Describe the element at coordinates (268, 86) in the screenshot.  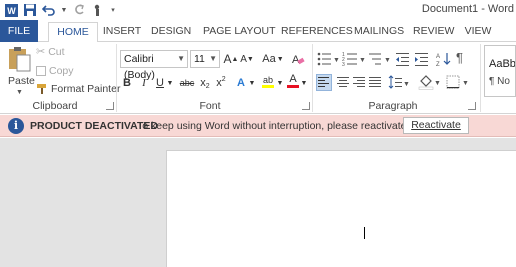
I see `highlight-color-bar` at that location.